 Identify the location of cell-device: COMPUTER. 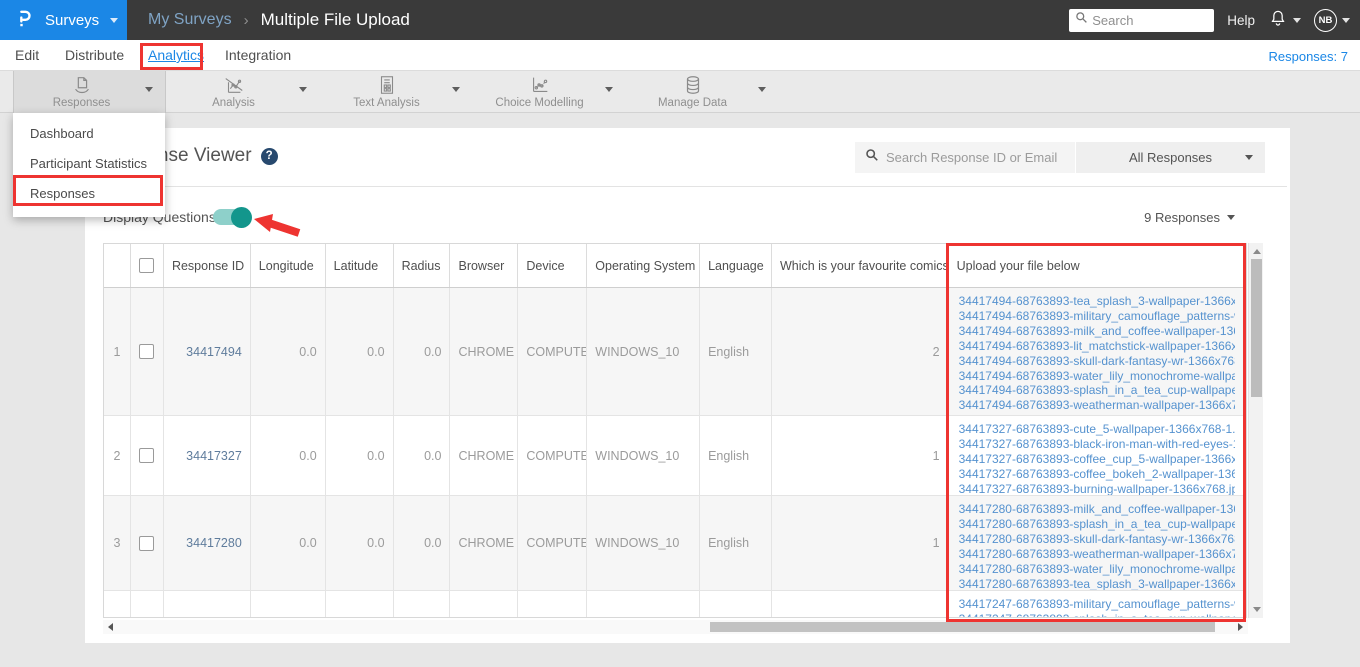
(553, 455).